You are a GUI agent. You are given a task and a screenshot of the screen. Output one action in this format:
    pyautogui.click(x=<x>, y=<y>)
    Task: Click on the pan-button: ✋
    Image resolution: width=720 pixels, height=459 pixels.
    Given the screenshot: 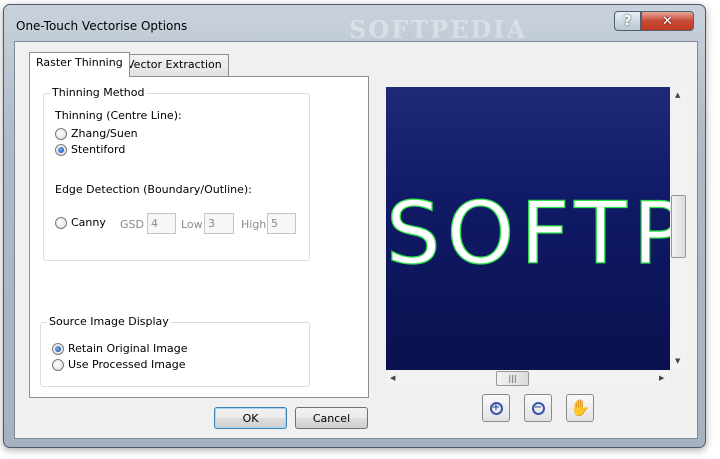 What is the action you would take?
    pyautogui.click(x=580, y=408)
    